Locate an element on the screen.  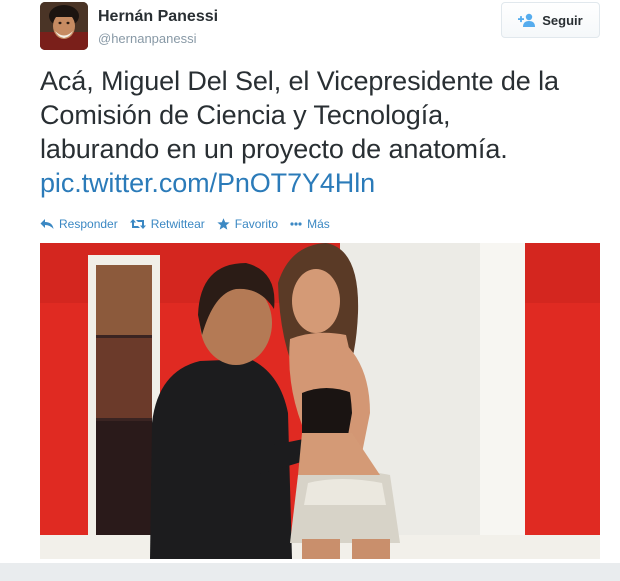
retweet-label: Retwittear is located at coordinates (177, 224).